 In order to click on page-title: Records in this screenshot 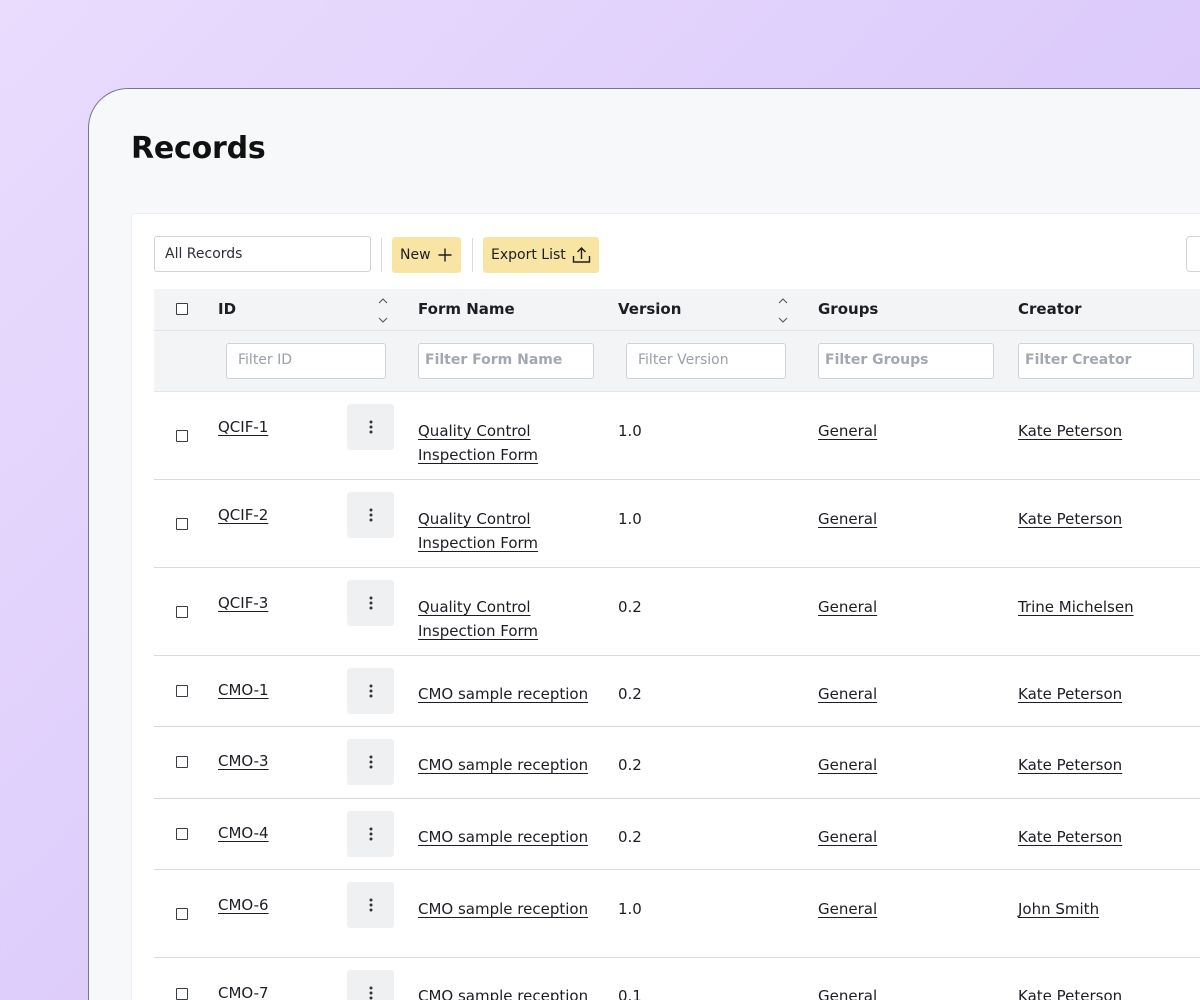, I will do `click(198, 148)`.